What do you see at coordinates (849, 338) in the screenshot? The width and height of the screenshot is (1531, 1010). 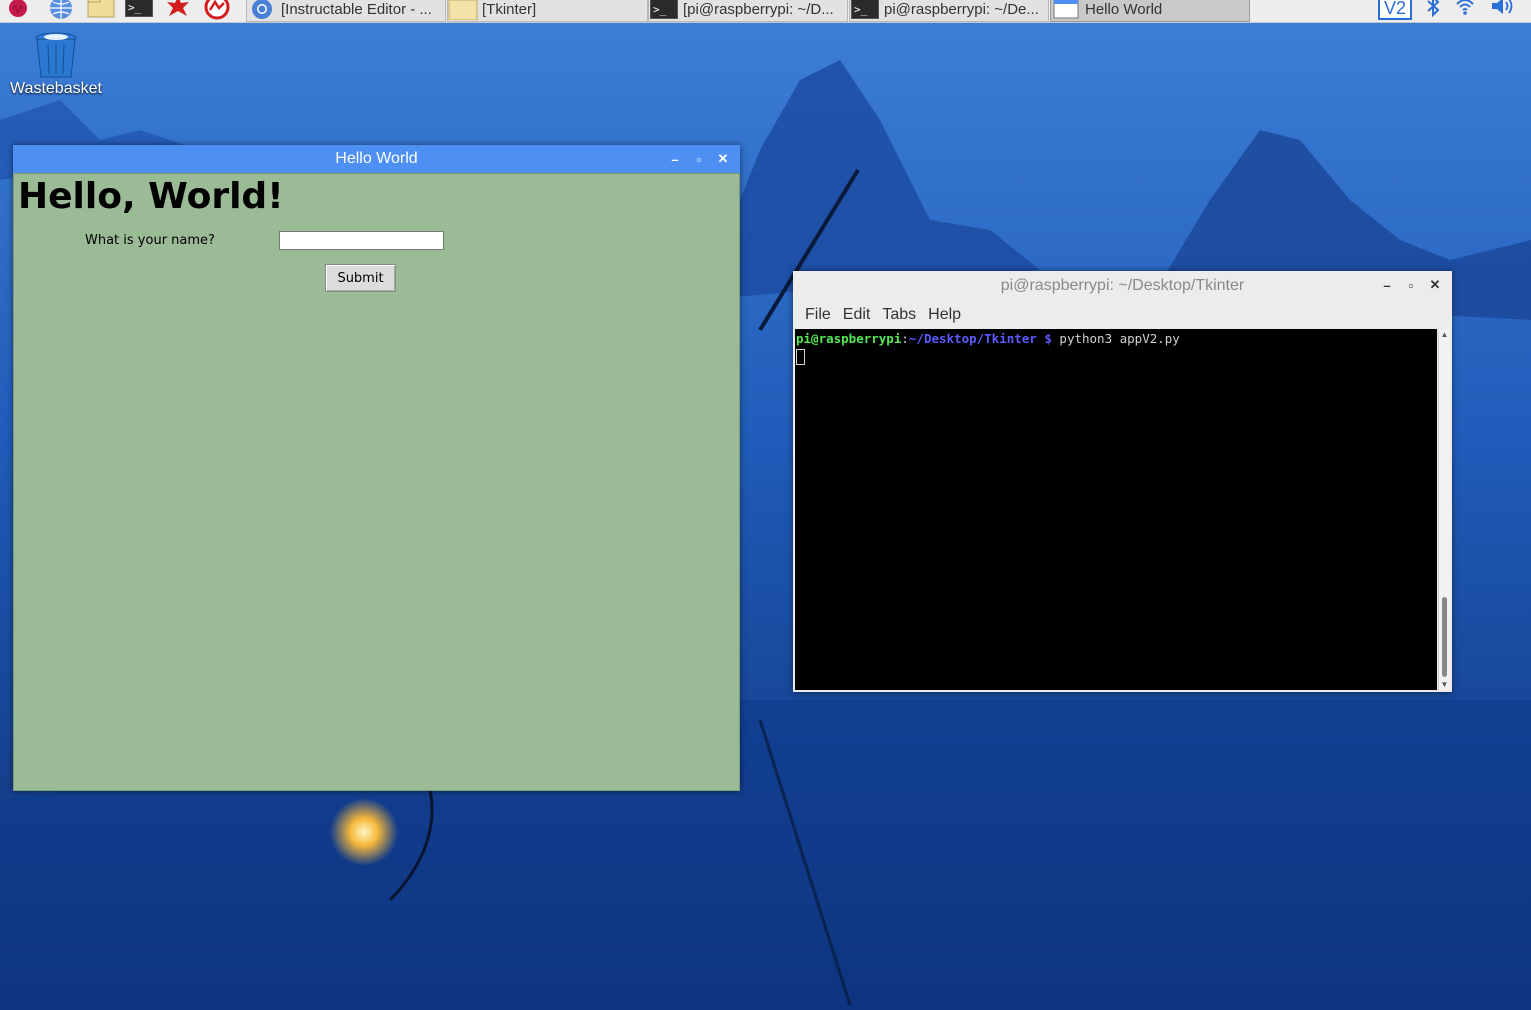 I see `prompt-user: pi@raspberrypi` at bounding box center [849, 338].